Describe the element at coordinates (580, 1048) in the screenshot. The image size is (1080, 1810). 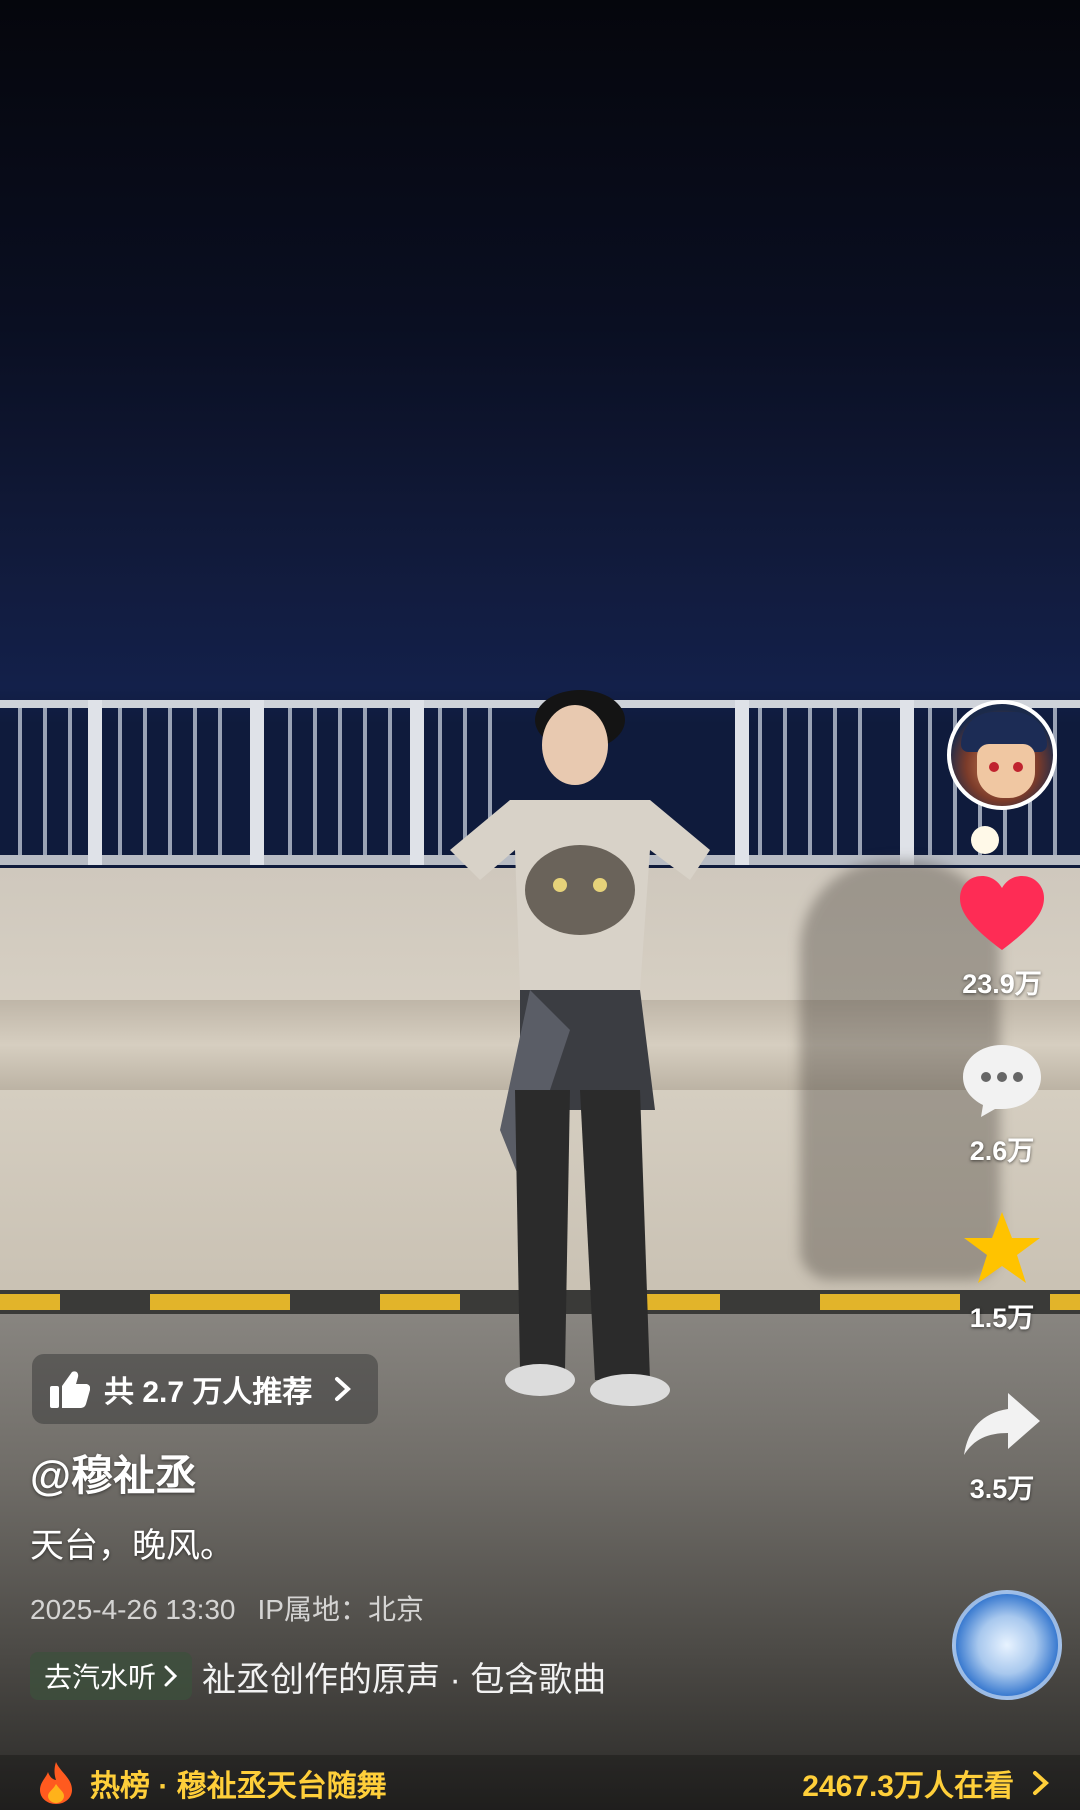
I see `dancer-figure` at that location.